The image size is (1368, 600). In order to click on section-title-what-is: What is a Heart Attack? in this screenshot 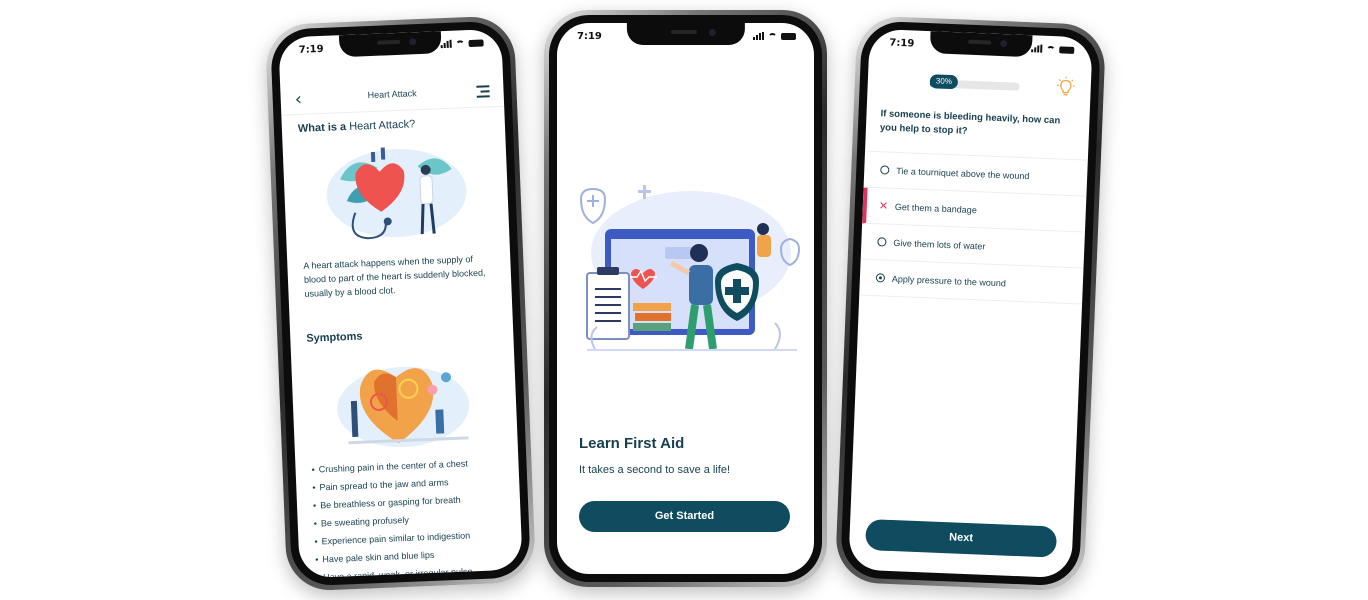, I will do `click(356, 126)`.